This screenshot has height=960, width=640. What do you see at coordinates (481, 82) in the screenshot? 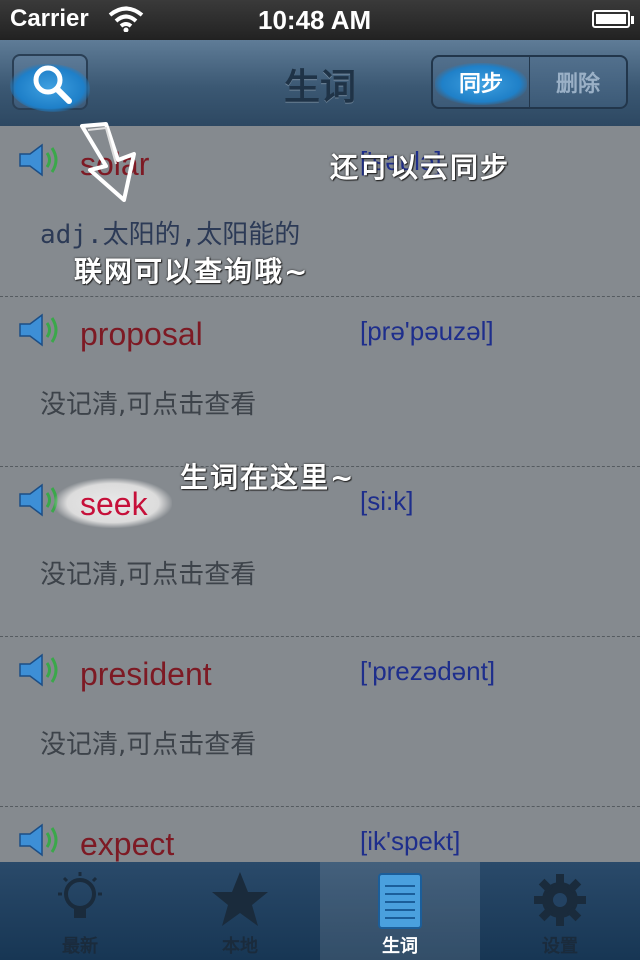
I see `sync-segment: 同步` at bounding box center [481, 82].